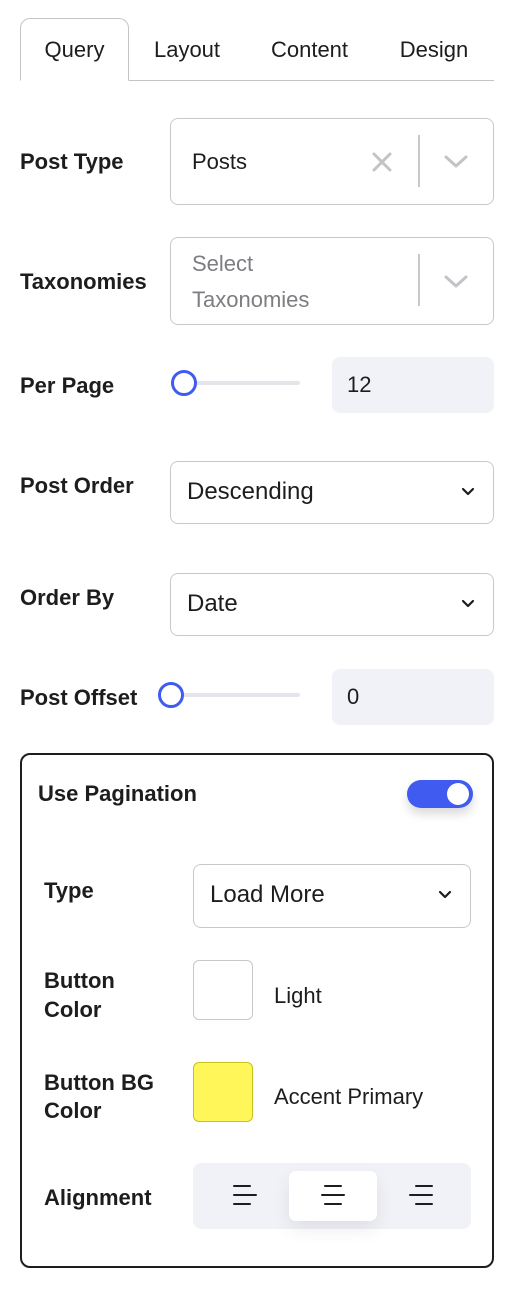  Describe the element at coordinates (413, 385) in the screenshot. I see `per-page-input: 12` at that location.